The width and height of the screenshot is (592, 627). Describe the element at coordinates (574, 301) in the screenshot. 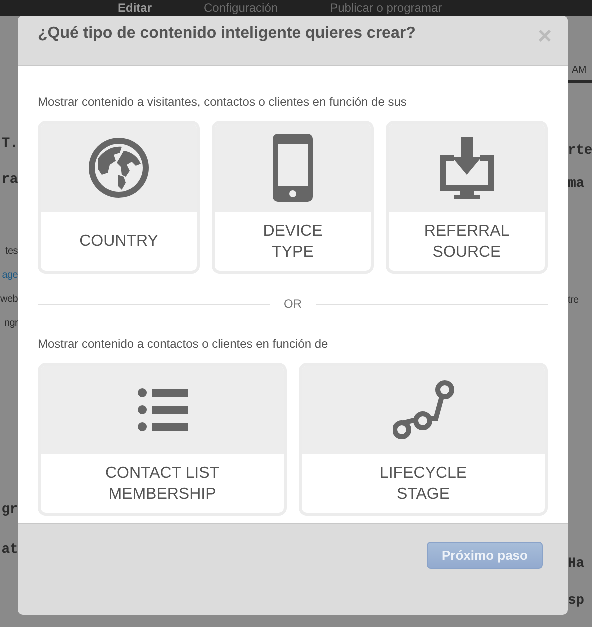

I see `page-text: tre` at that location.